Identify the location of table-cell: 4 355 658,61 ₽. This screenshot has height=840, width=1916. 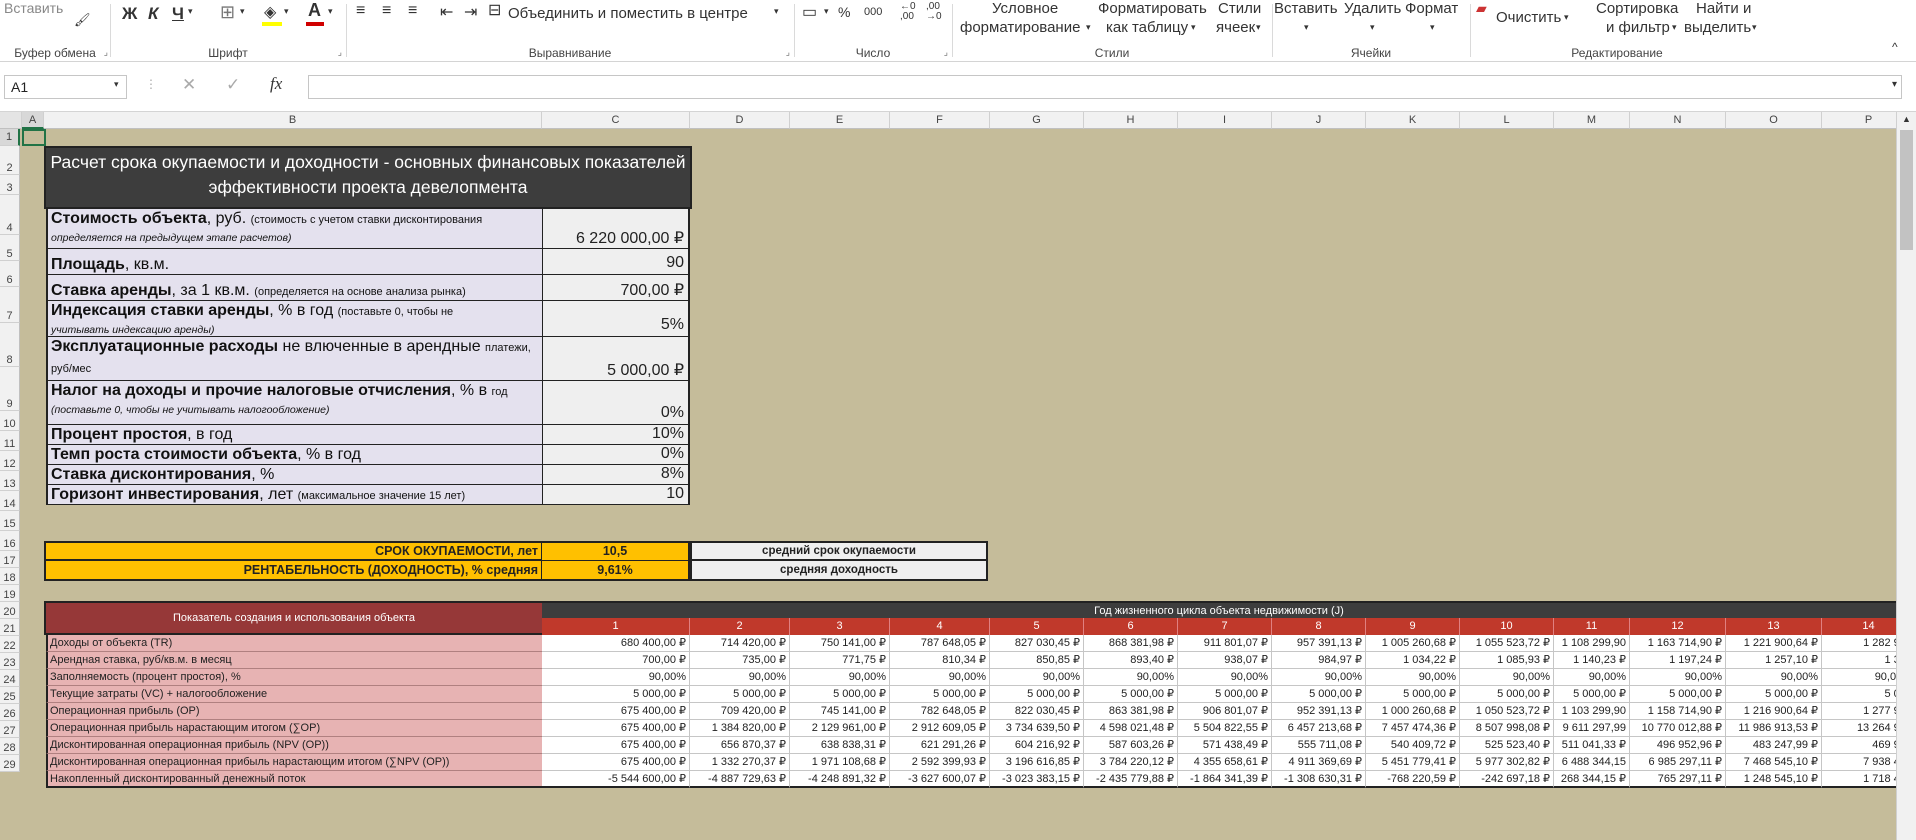
(1225, 762).